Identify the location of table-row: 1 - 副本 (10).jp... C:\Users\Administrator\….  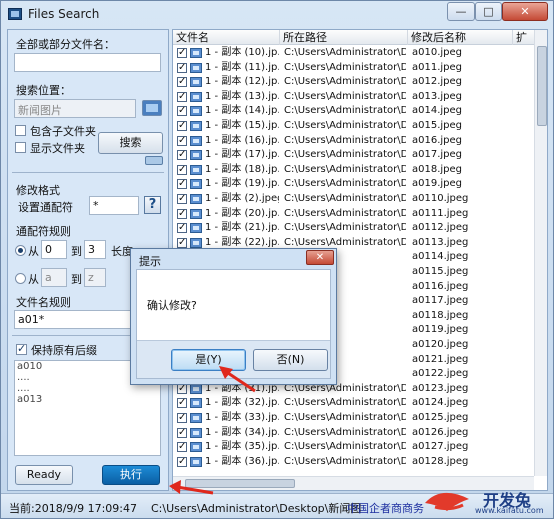
(354, 53).